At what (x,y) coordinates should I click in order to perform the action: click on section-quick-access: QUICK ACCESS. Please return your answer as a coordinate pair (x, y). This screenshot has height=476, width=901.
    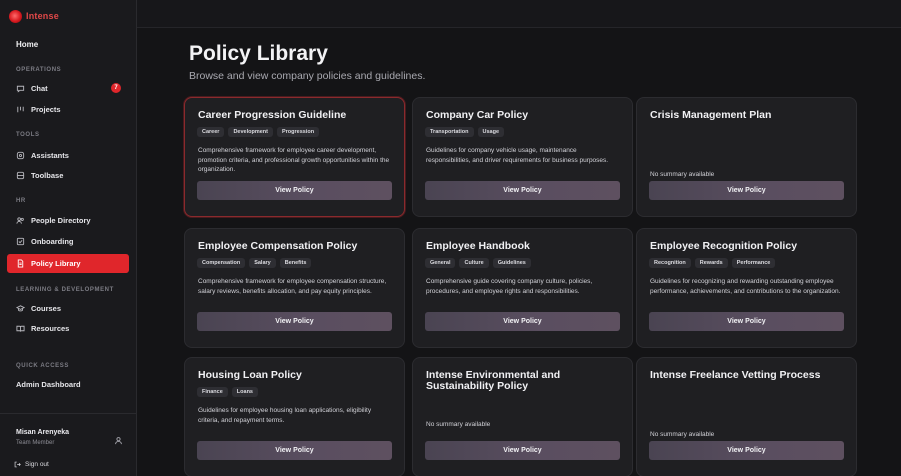
    Looking at the image, I should click on (42, 366).